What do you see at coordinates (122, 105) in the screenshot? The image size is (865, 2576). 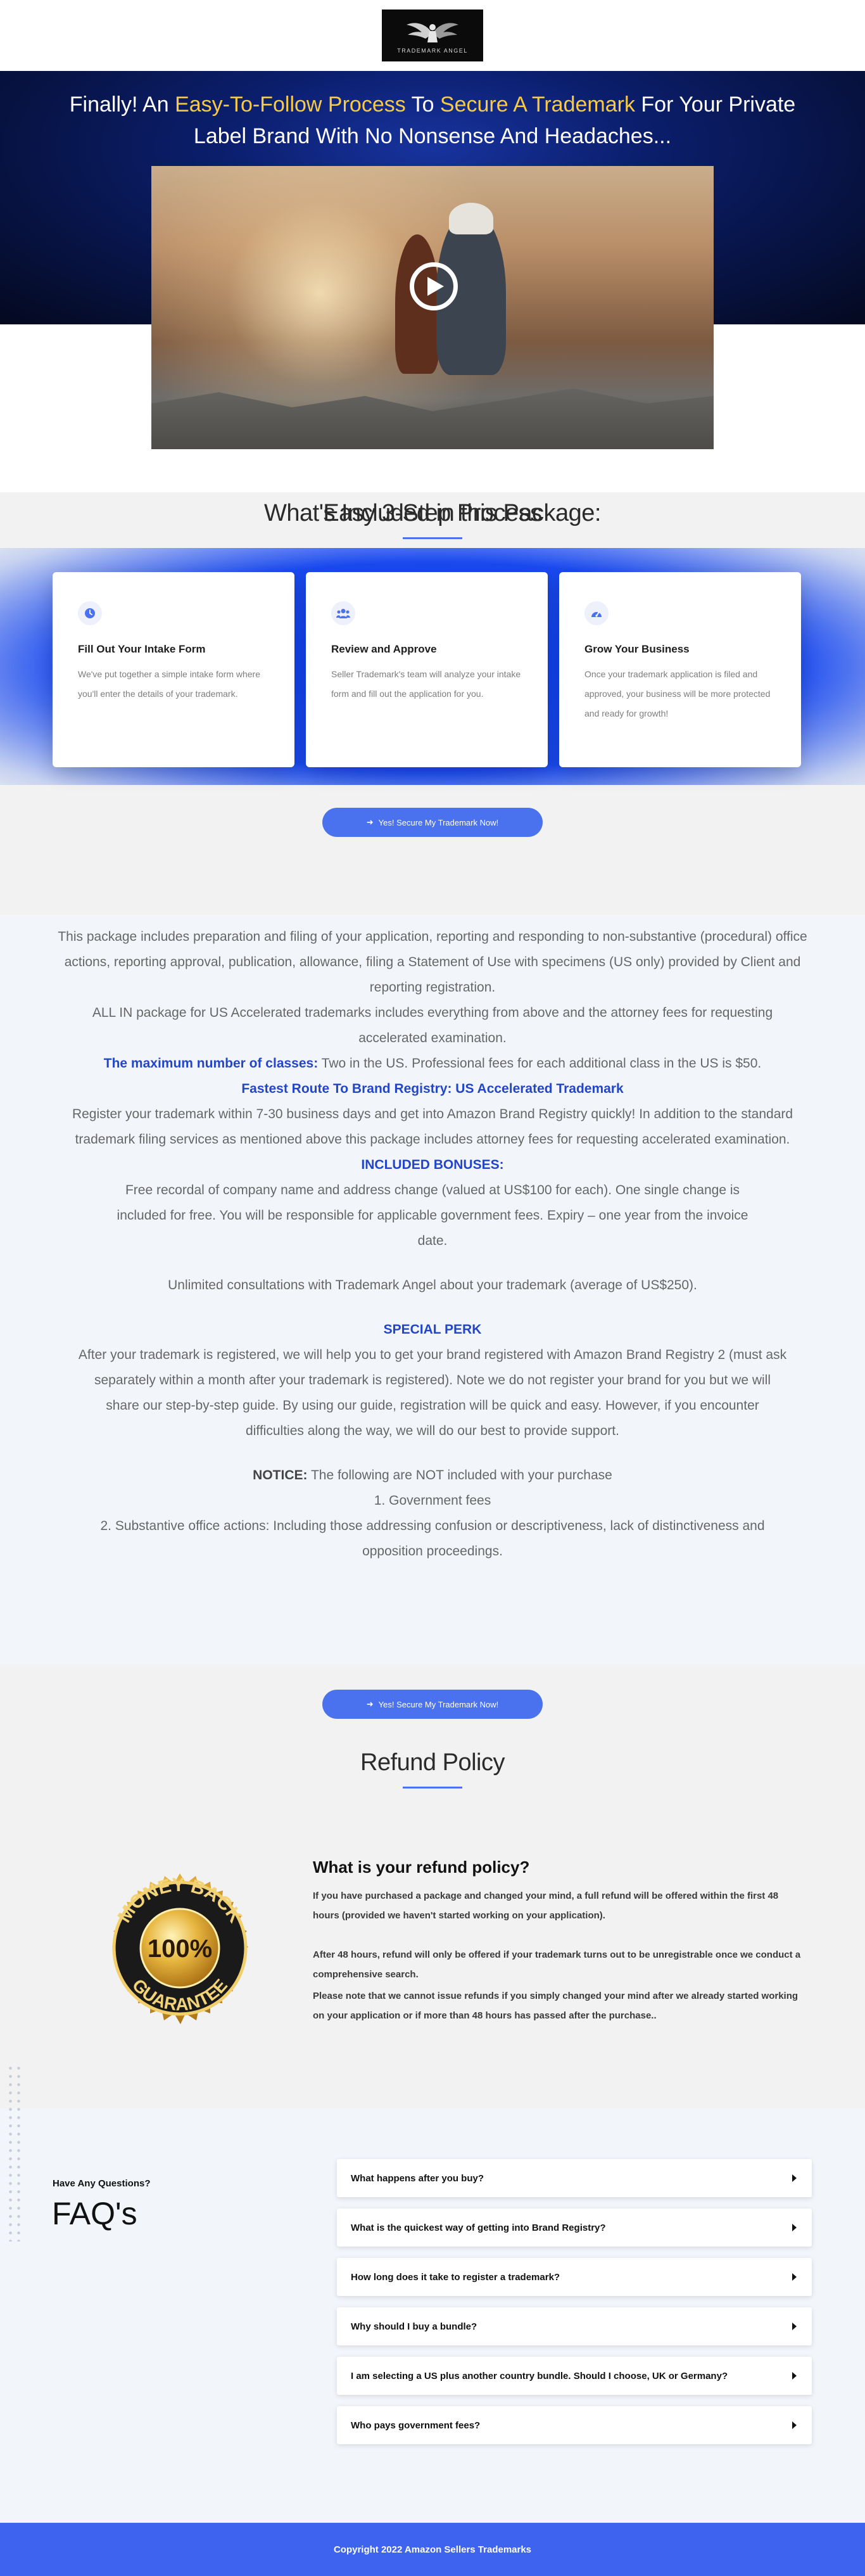 I see `hero-title-part: Finally! An` at bounding box center [122, 105].